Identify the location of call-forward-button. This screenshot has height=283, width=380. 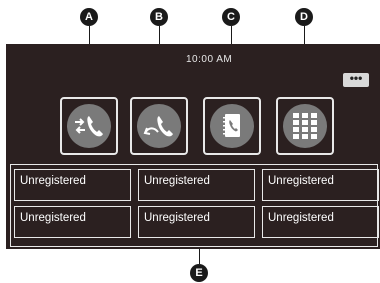
(159, 126).